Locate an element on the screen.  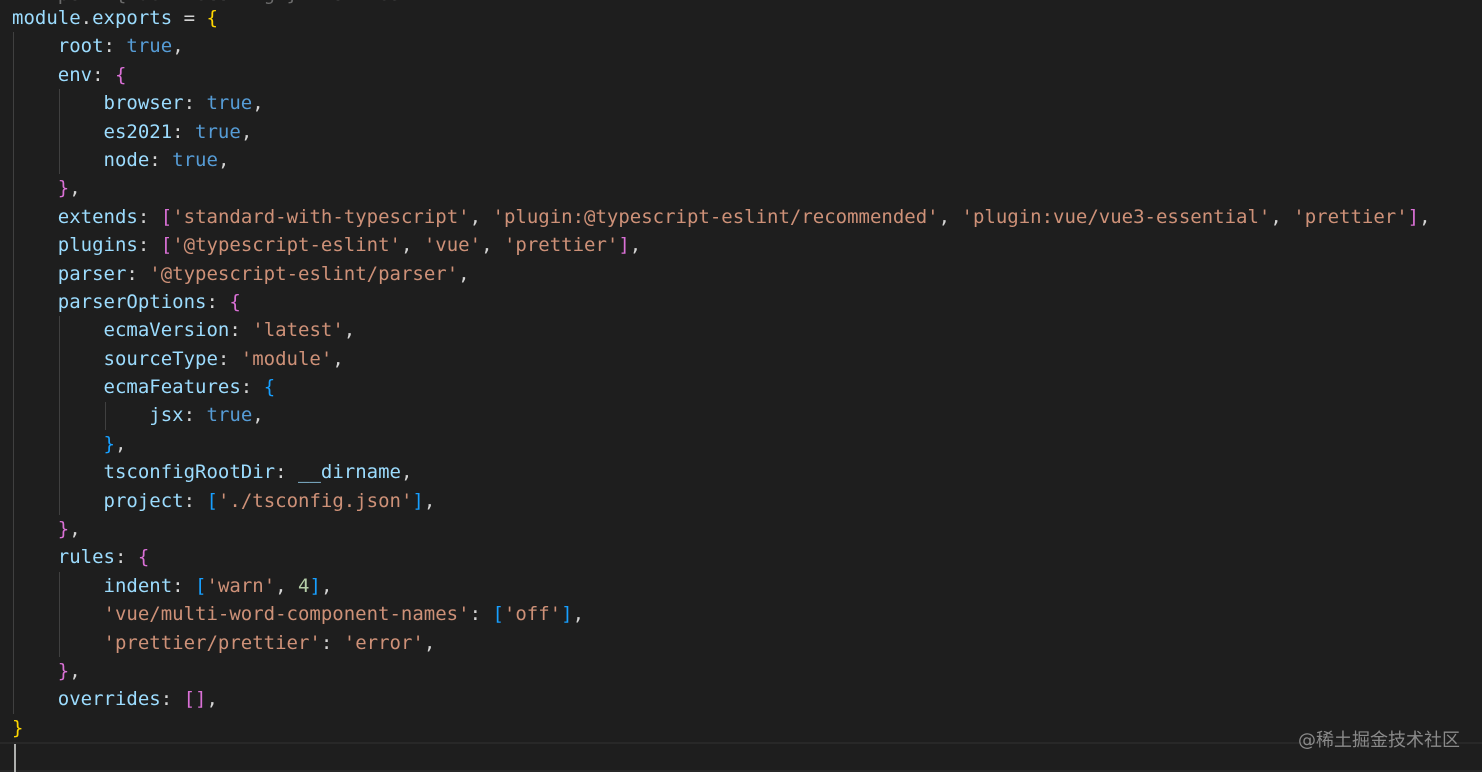
code-line: } is located at coordinates (721, 728).